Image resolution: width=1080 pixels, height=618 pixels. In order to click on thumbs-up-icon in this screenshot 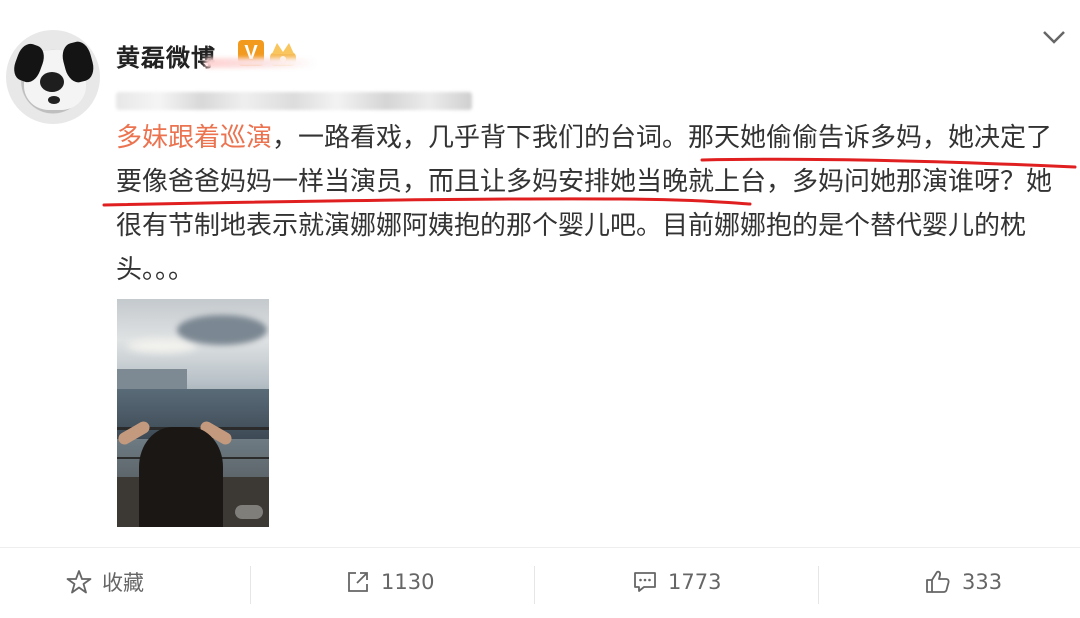, I will do `click(938, 581)`.